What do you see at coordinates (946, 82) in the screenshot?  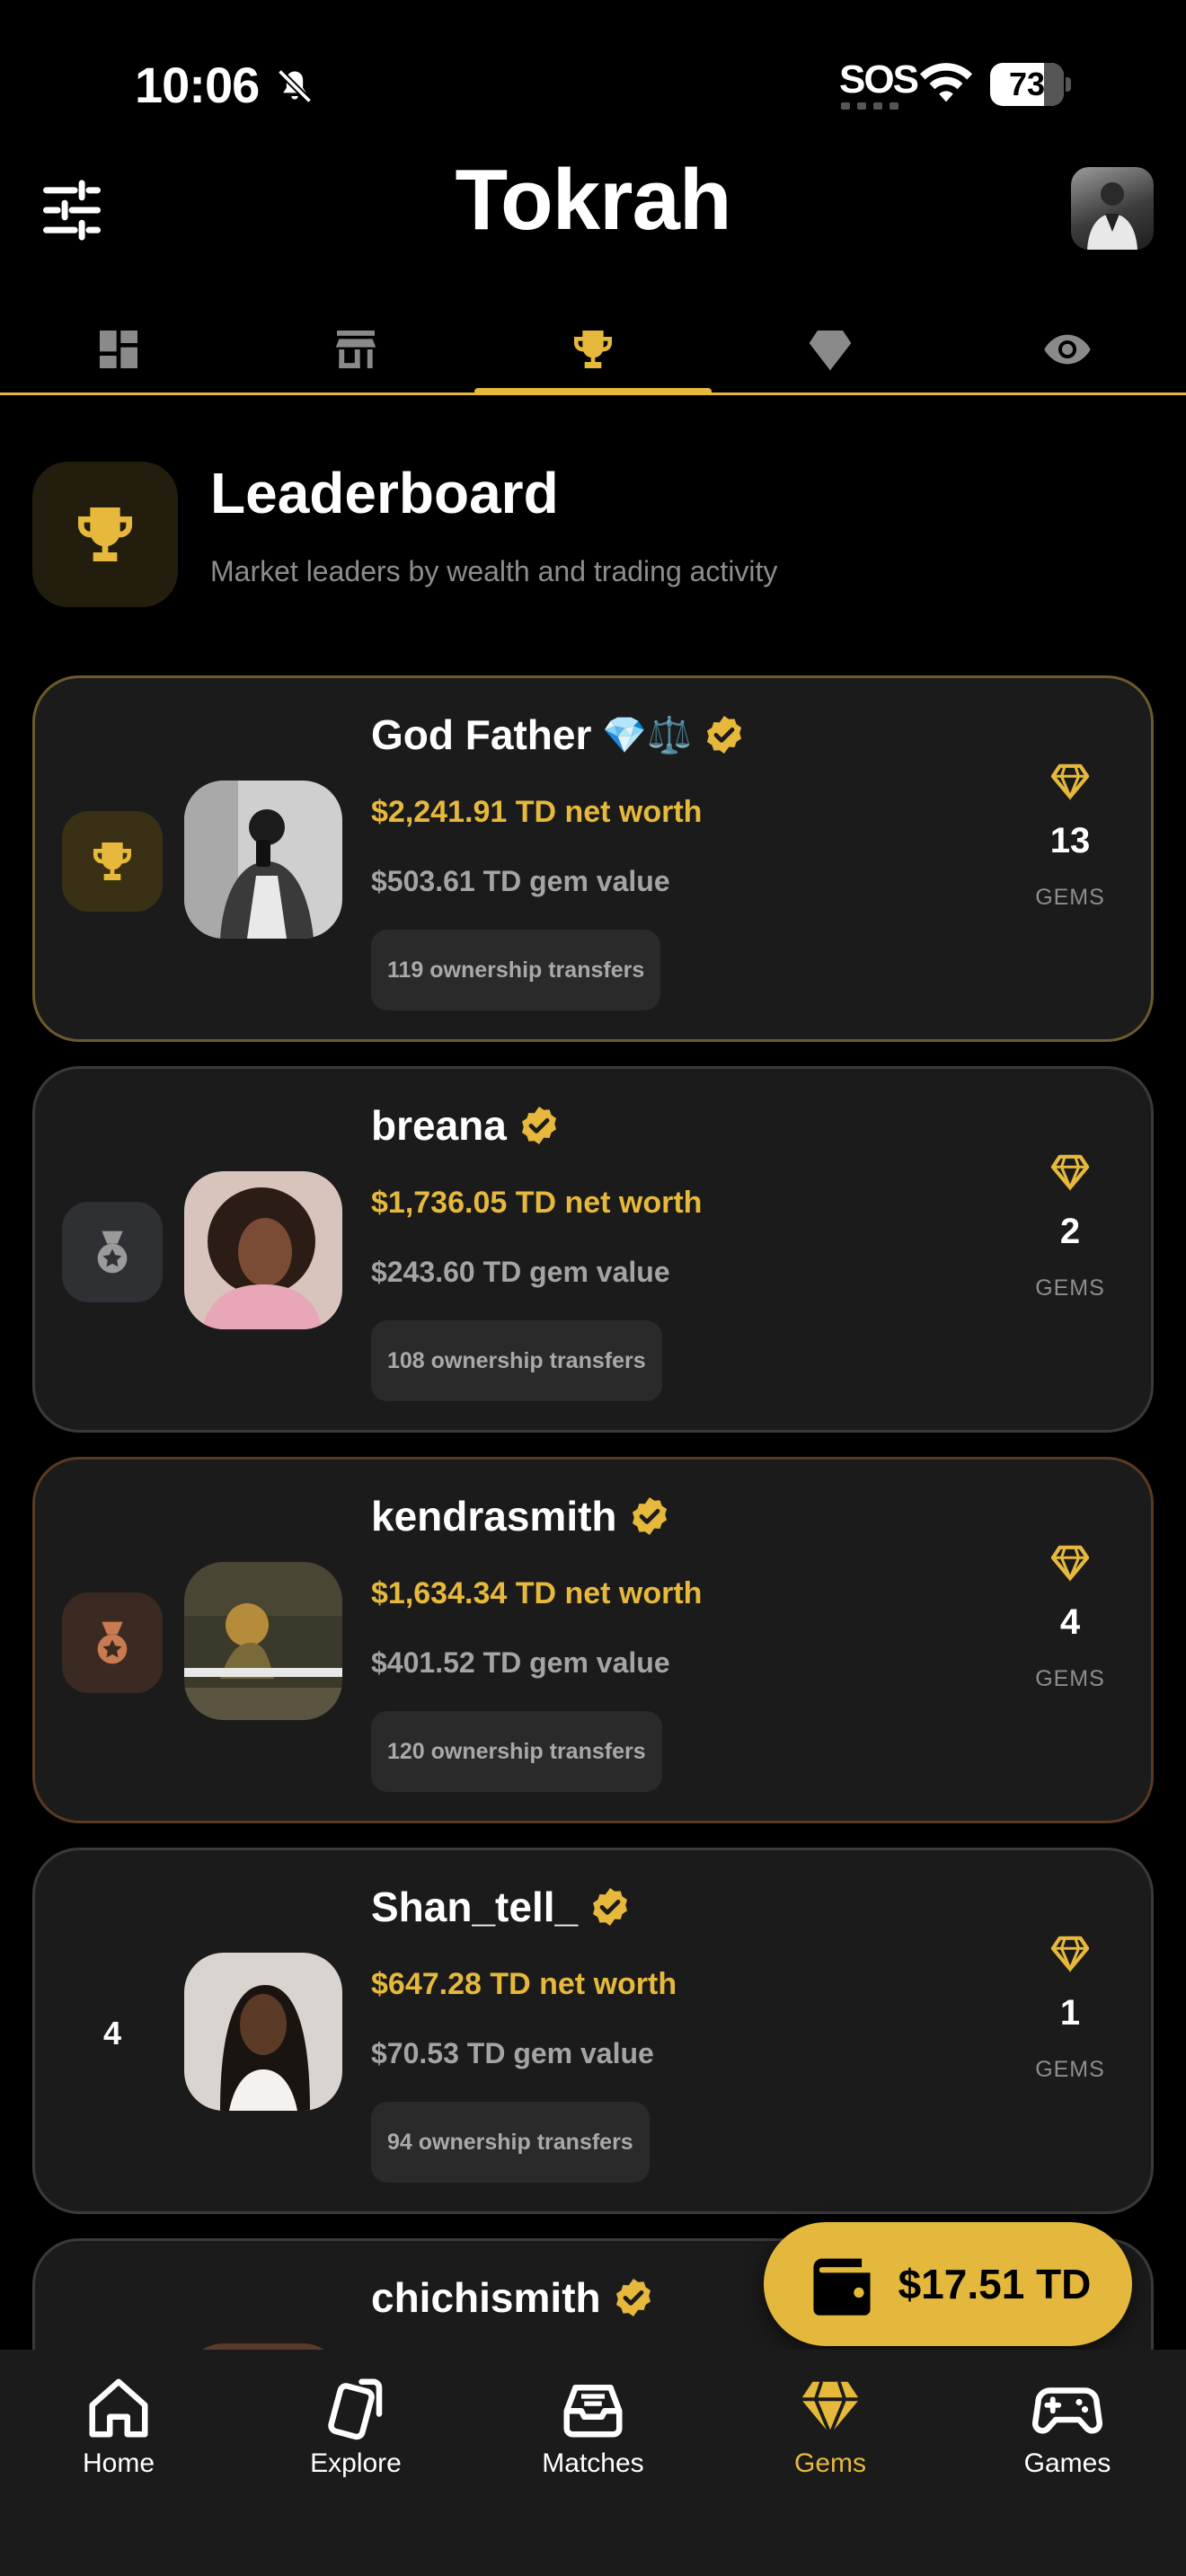 I see `wifi-icon` at bounding box center [946, 82].